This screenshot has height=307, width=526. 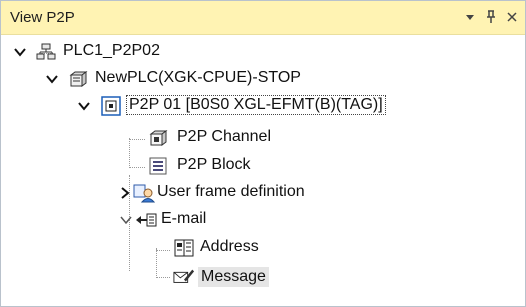 What do you see at coordinates (233, 277) in the screenshot?
I see `tree-label-message: Message` at bounding box center [233, 277].